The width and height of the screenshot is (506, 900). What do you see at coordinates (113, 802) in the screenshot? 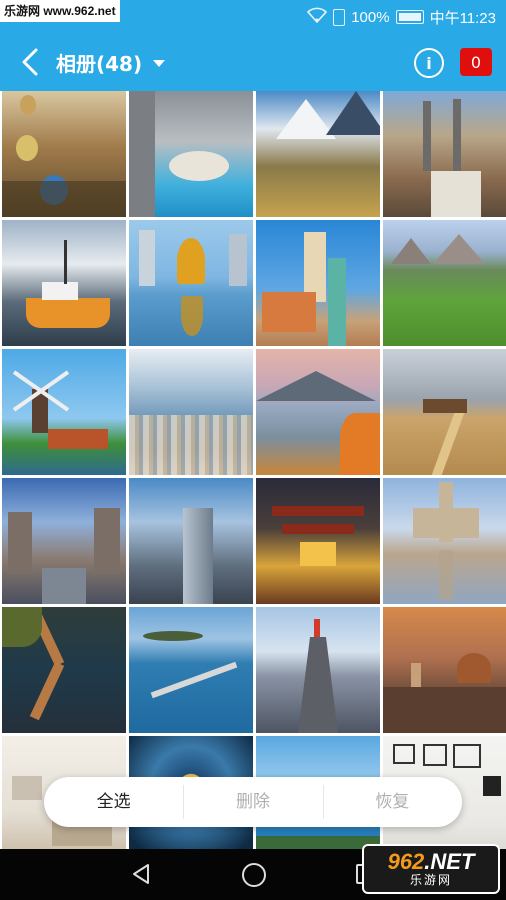
I see `select-all-button: 全选` at bounding box center [113, 802].